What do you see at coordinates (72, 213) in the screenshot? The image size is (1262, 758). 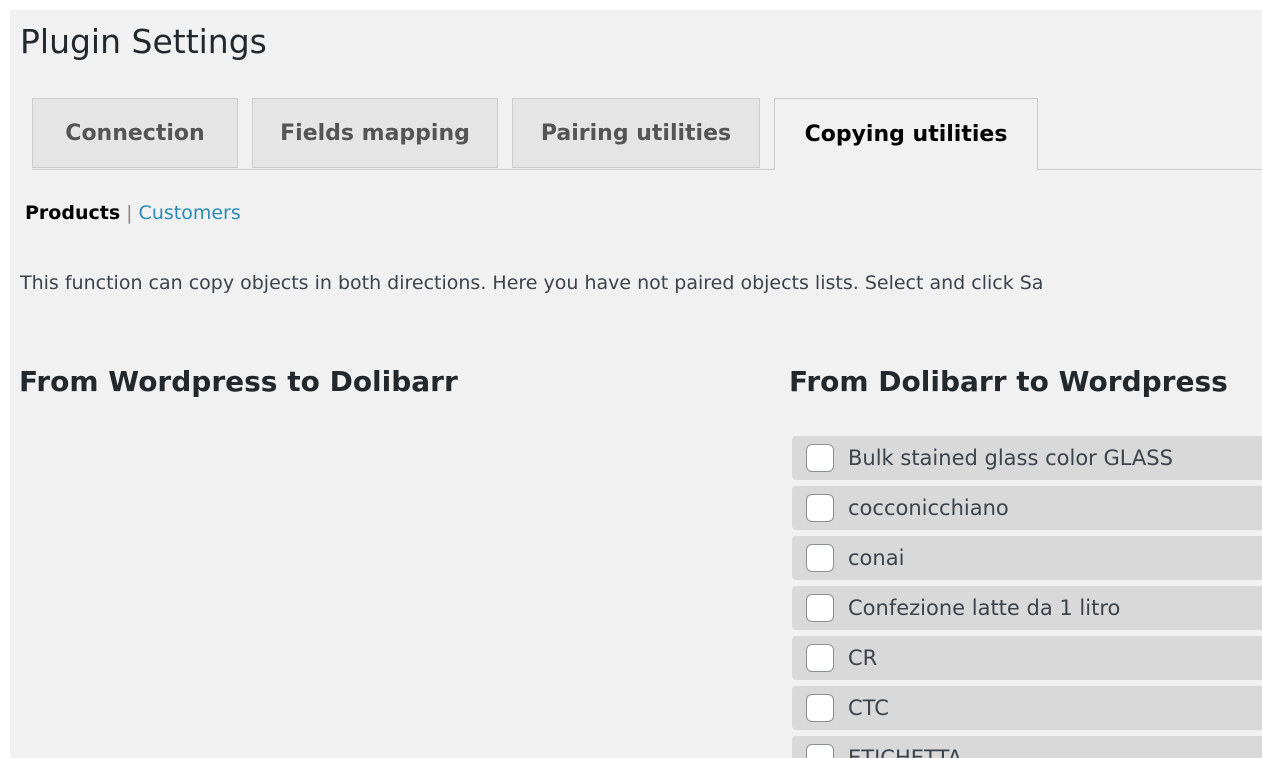 I see `subnav-products: Products` at bounding box center [72, 213].